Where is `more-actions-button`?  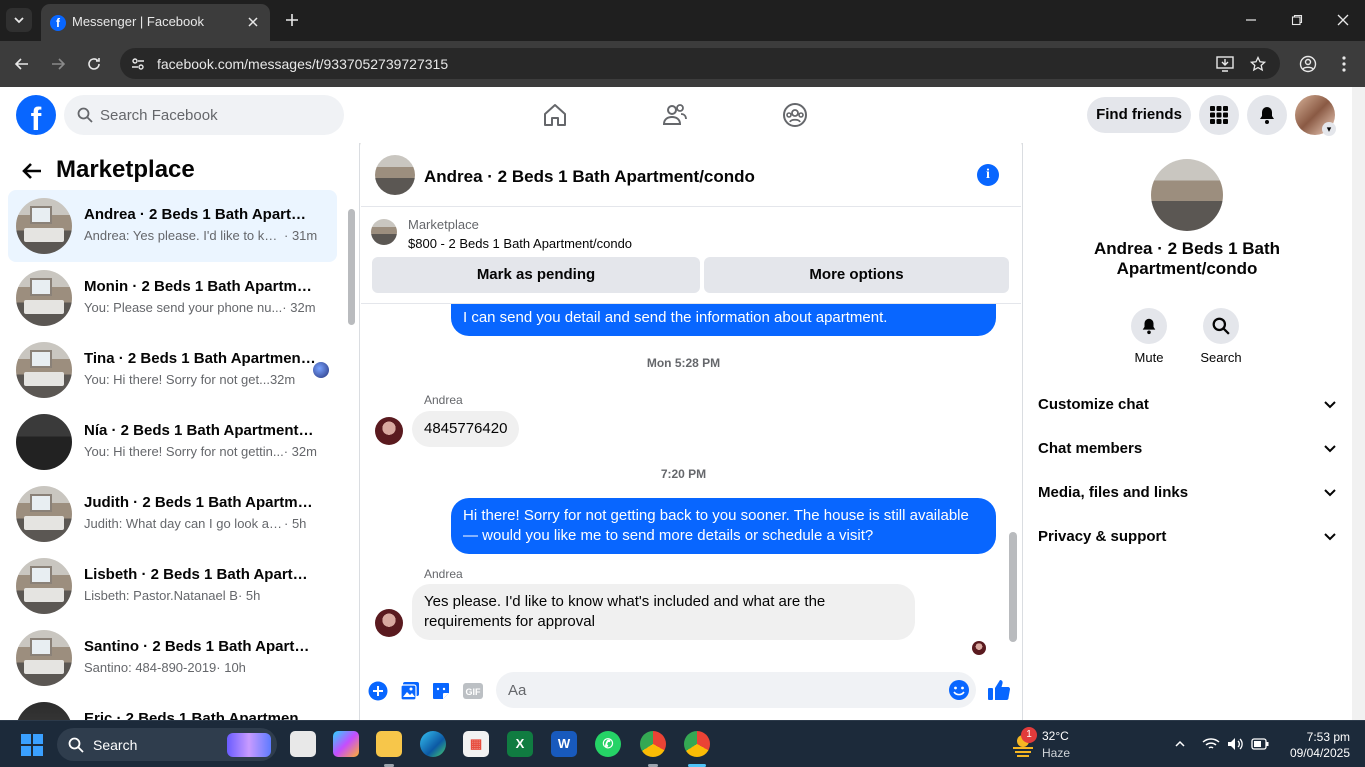 more-actions-button is located at coordinates (378, 691).